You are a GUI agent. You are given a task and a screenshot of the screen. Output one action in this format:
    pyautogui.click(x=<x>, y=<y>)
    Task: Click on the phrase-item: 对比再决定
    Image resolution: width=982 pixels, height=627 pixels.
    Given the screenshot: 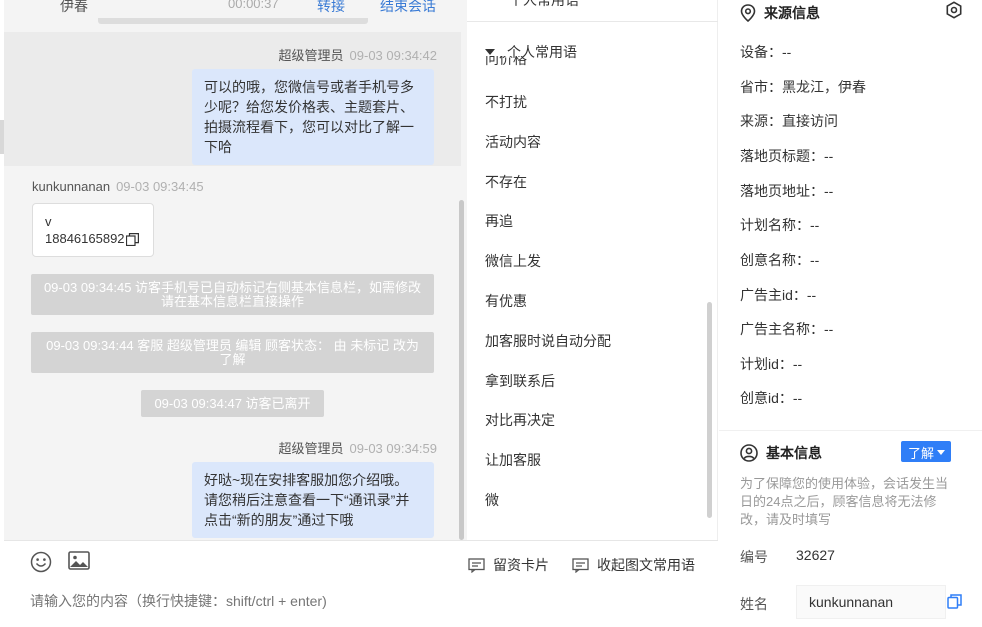 What is the action you would take?
    pyautogui.click(x=520, y=420)
    